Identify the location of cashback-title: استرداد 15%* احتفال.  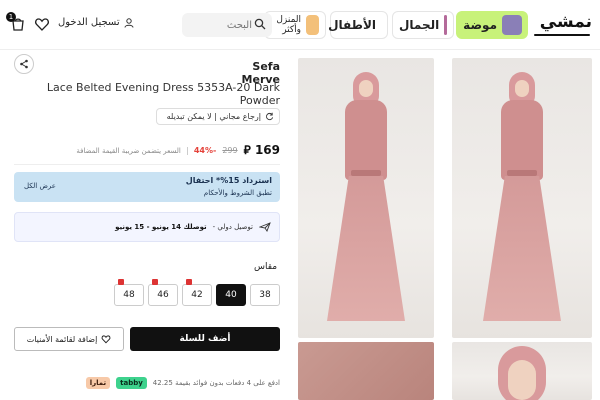
(228, 180).